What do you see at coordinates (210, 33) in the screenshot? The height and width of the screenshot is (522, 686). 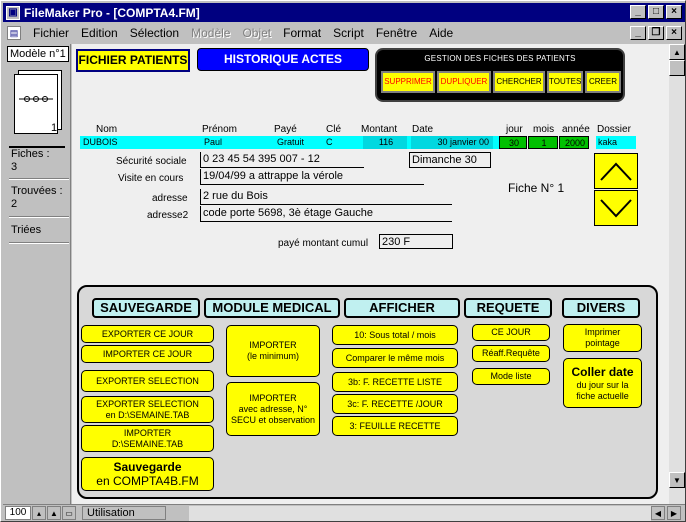 I see `menu-modele: Modèle` at bounding box center [210, 33].